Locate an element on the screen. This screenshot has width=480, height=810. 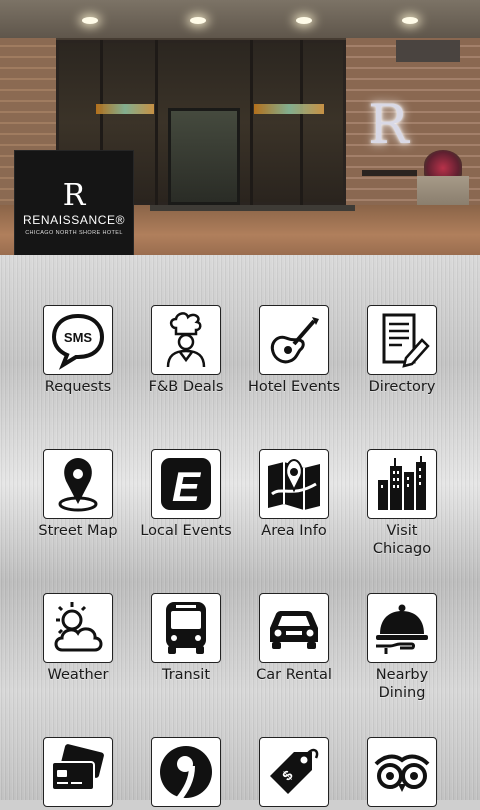
serving-dish-icon is located at coordinates (402, 629).